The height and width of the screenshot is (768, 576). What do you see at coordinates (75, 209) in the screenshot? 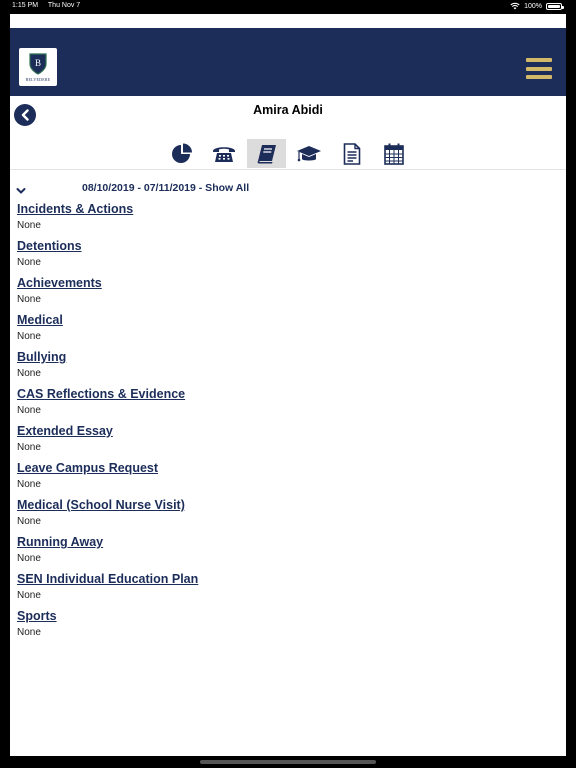
I see `section-title-link: Incidents & Actions` at bounding box center [75, 209].